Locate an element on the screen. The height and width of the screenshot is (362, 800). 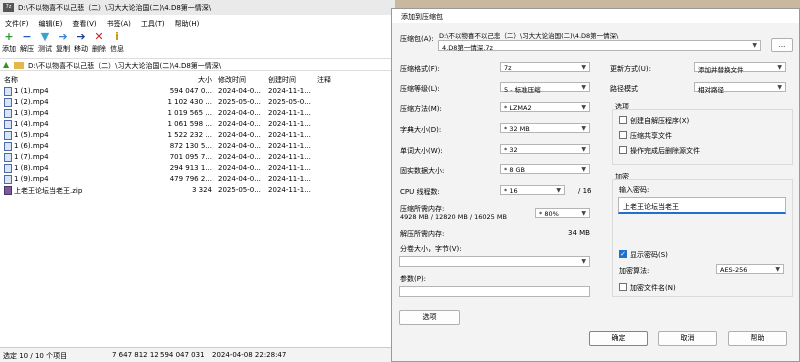
file-size: 3 324 is located at coordinates (201, 190).